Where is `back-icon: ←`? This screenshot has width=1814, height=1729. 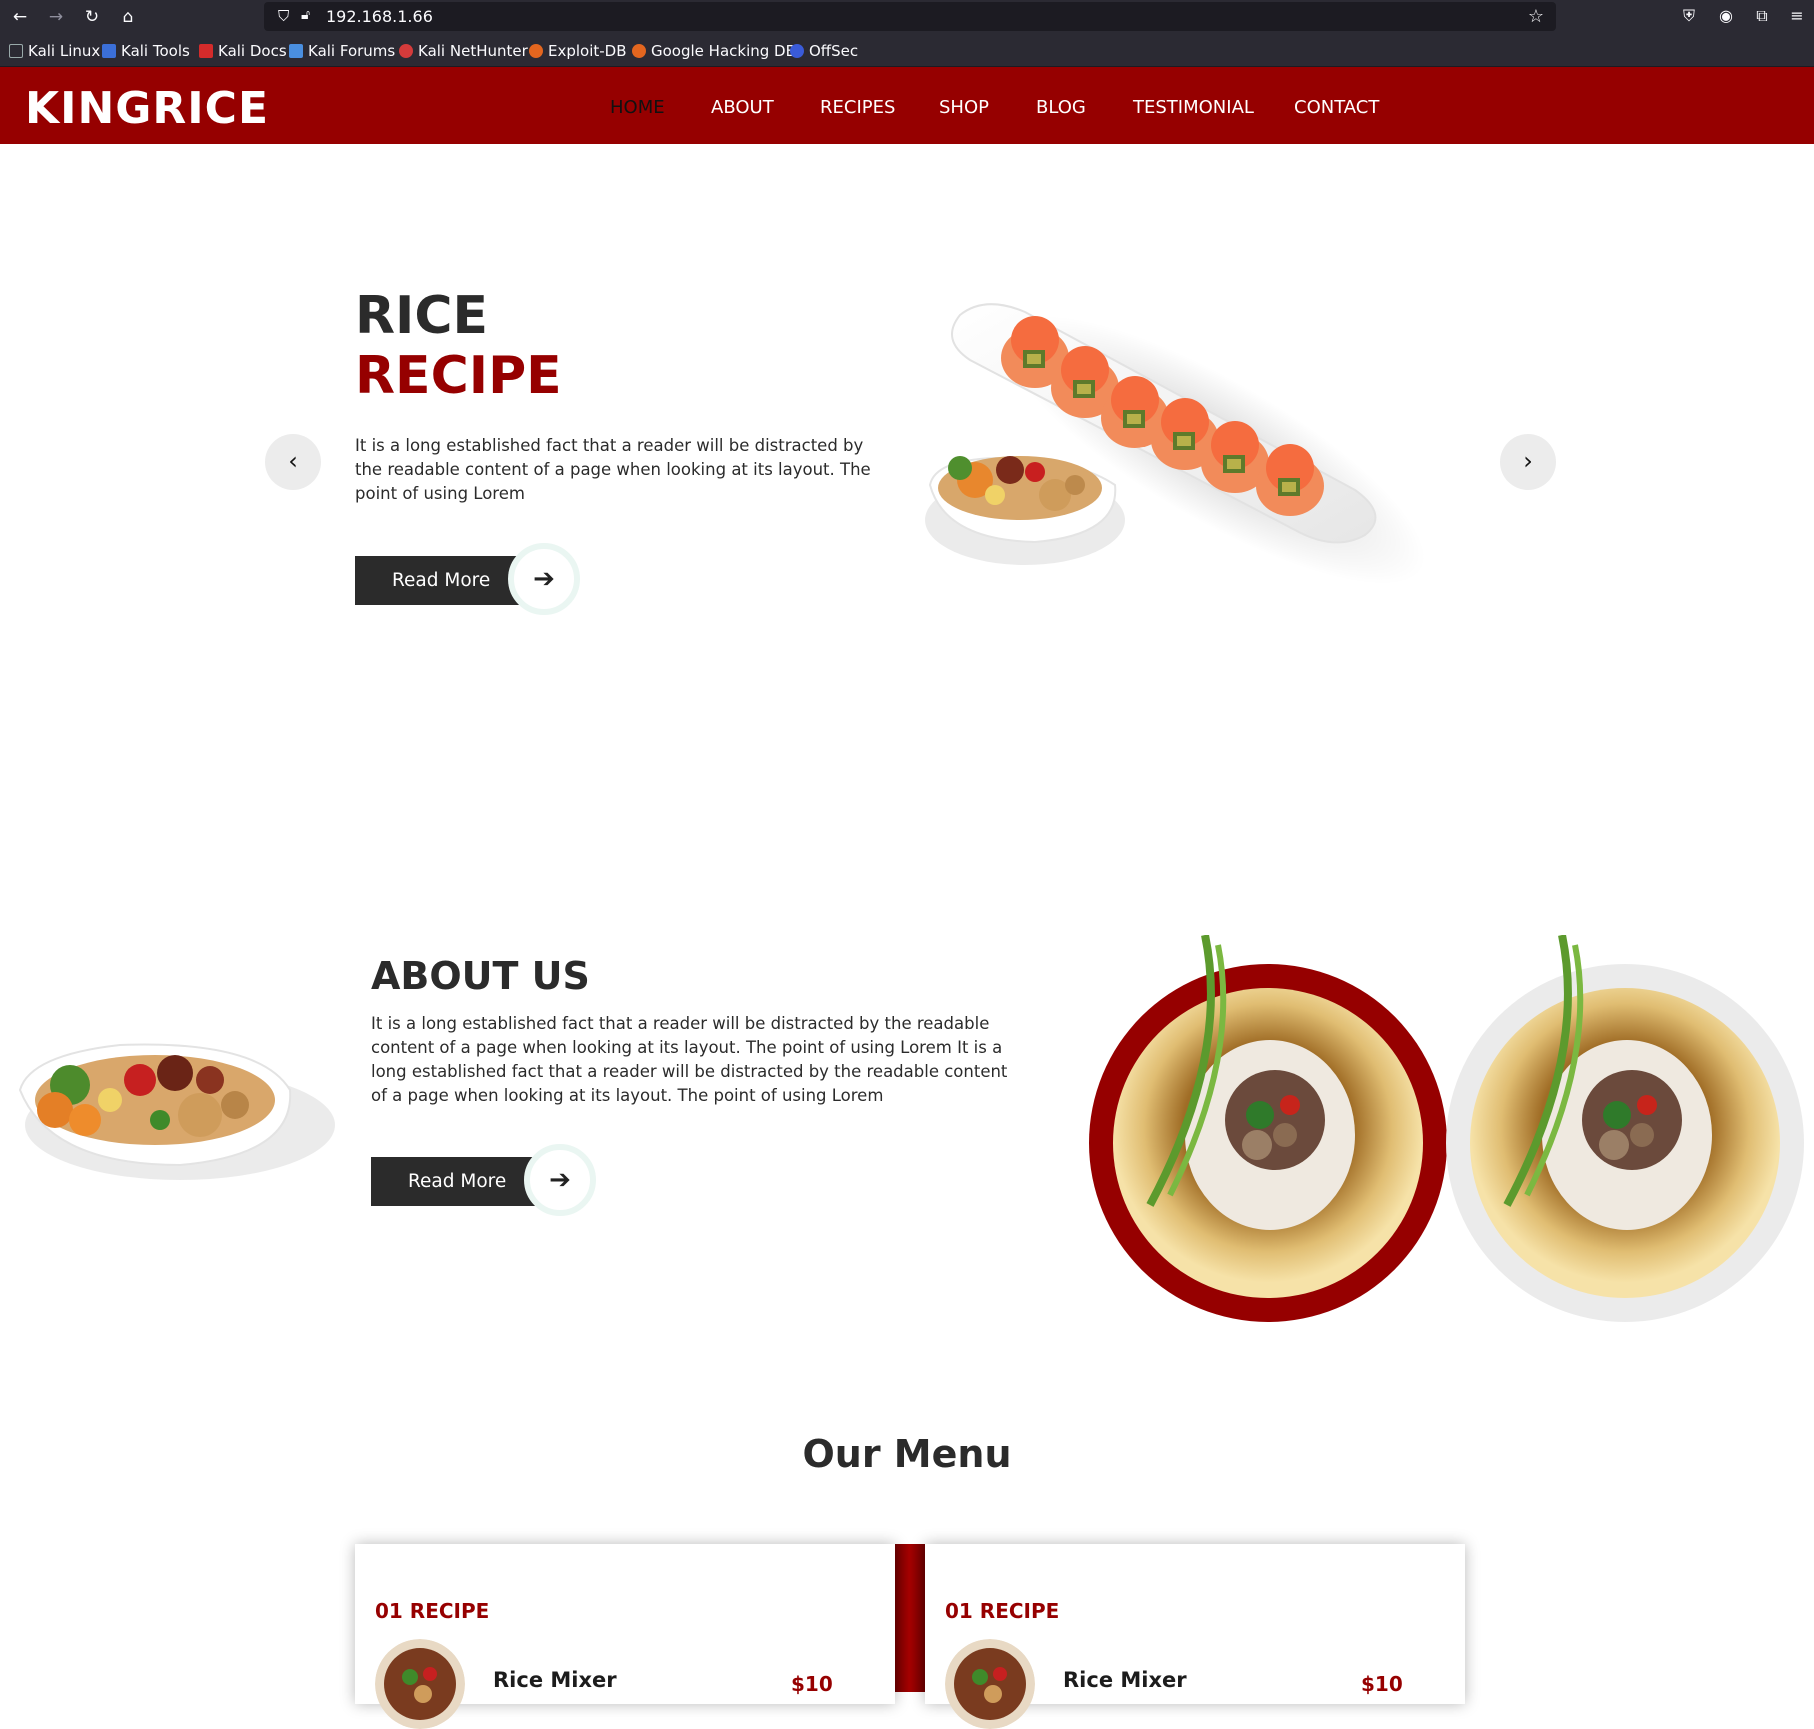 back-icon: ← is located at coordinates (20, 17).